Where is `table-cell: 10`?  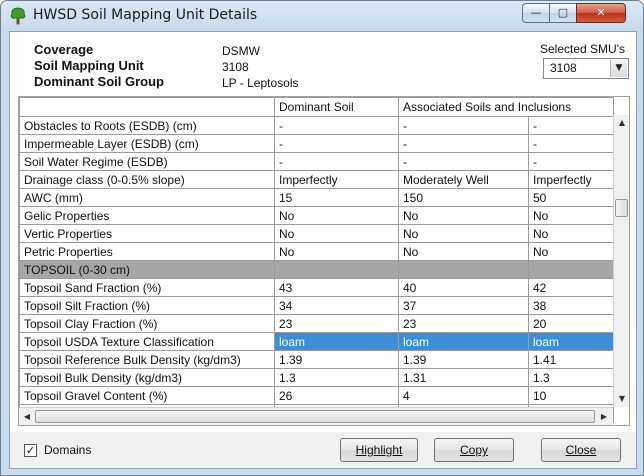
table-cell: 10 is located at coordinates (571, 395).